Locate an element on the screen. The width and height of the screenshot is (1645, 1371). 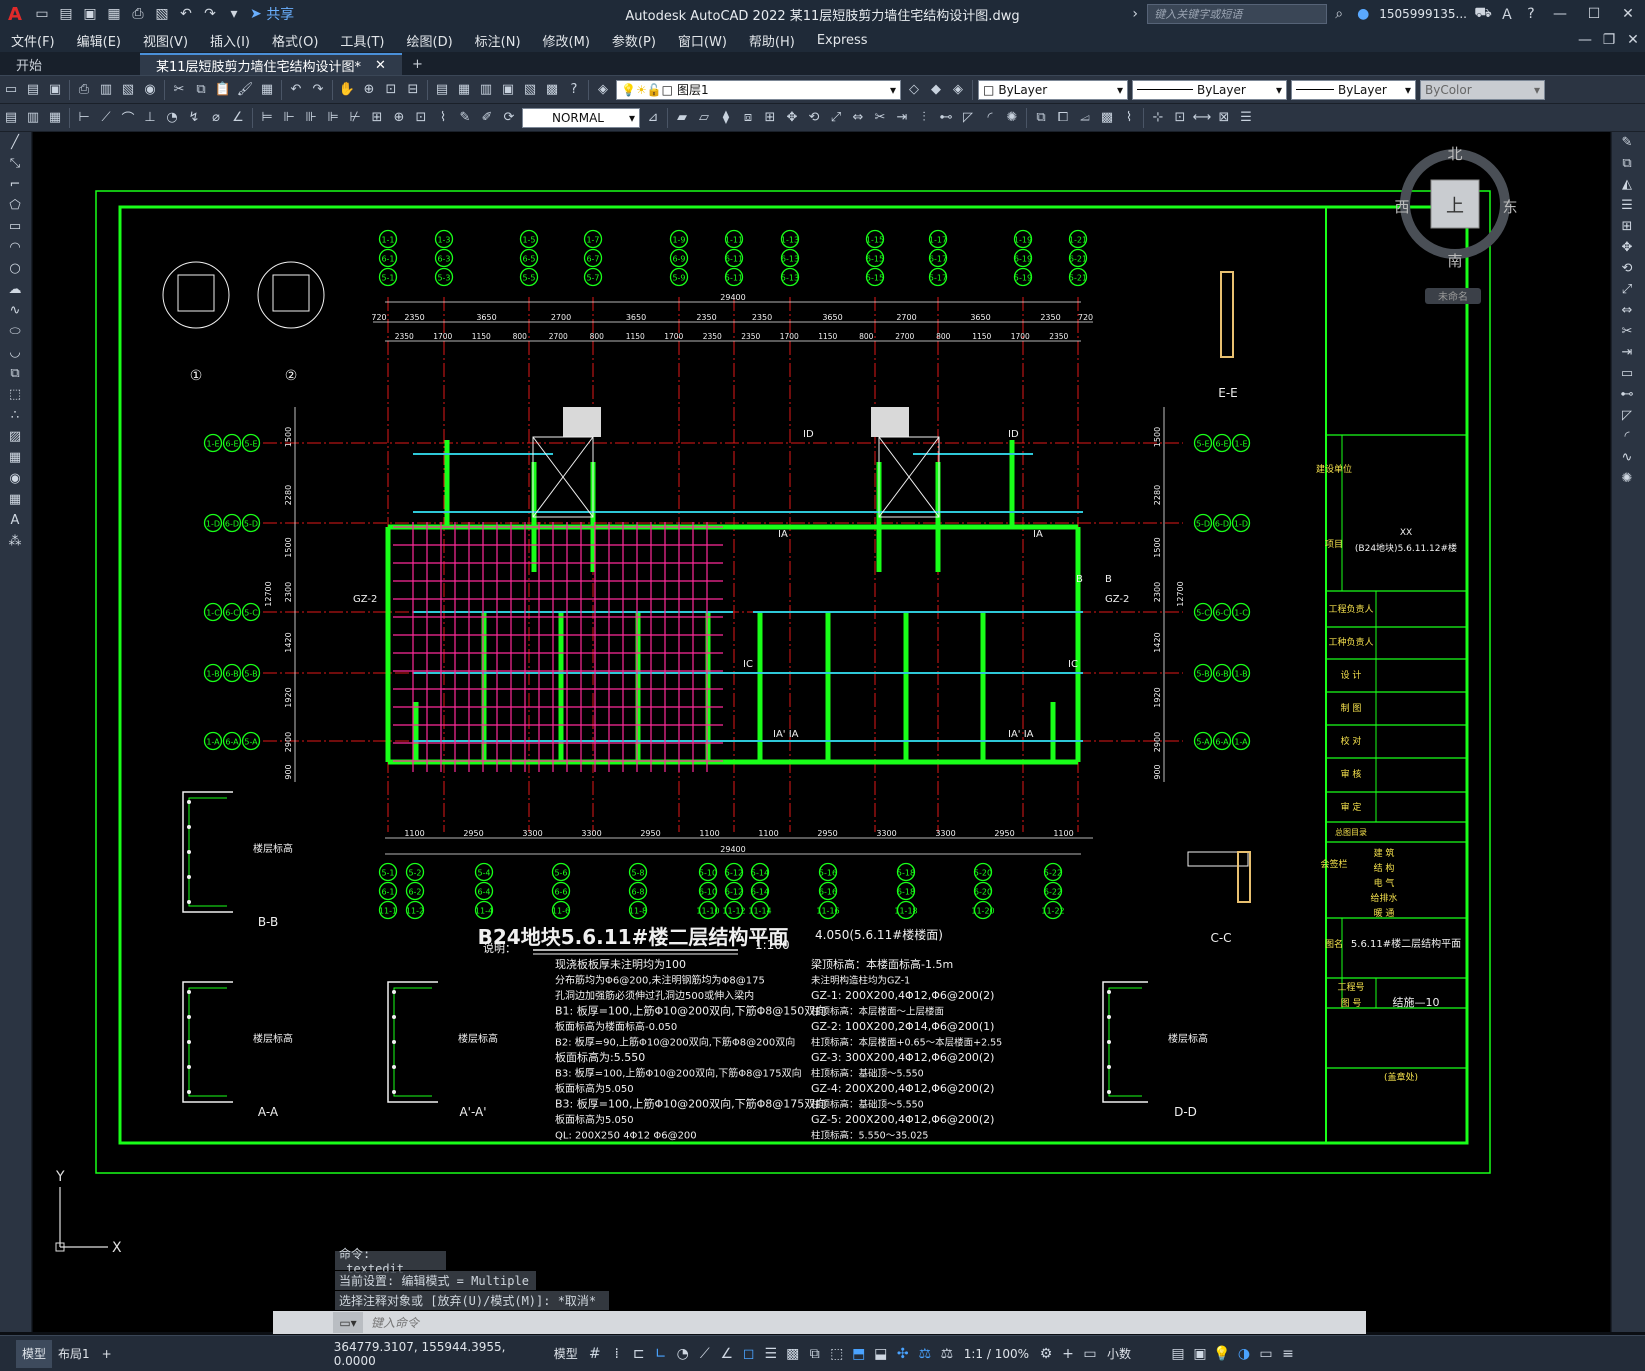
text-style-combo: NORMAL ▾ is located at coordinates (581, 117).